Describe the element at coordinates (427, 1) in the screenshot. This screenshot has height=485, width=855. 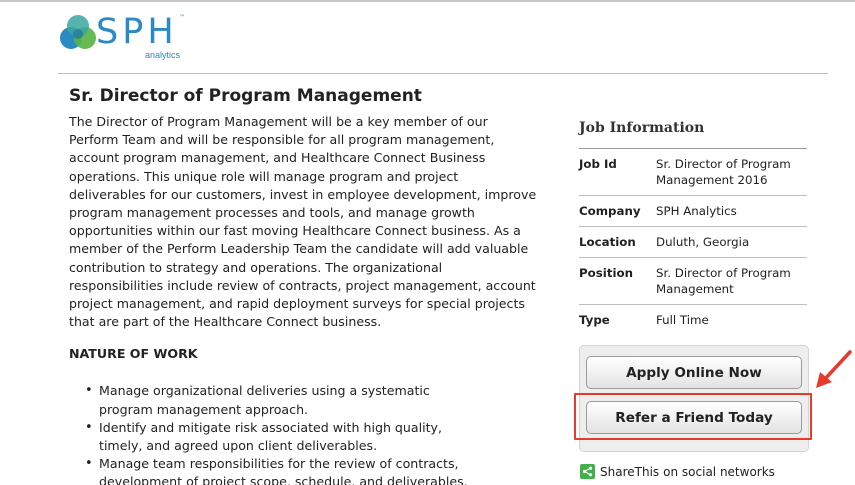
I see `top-border` at that location.